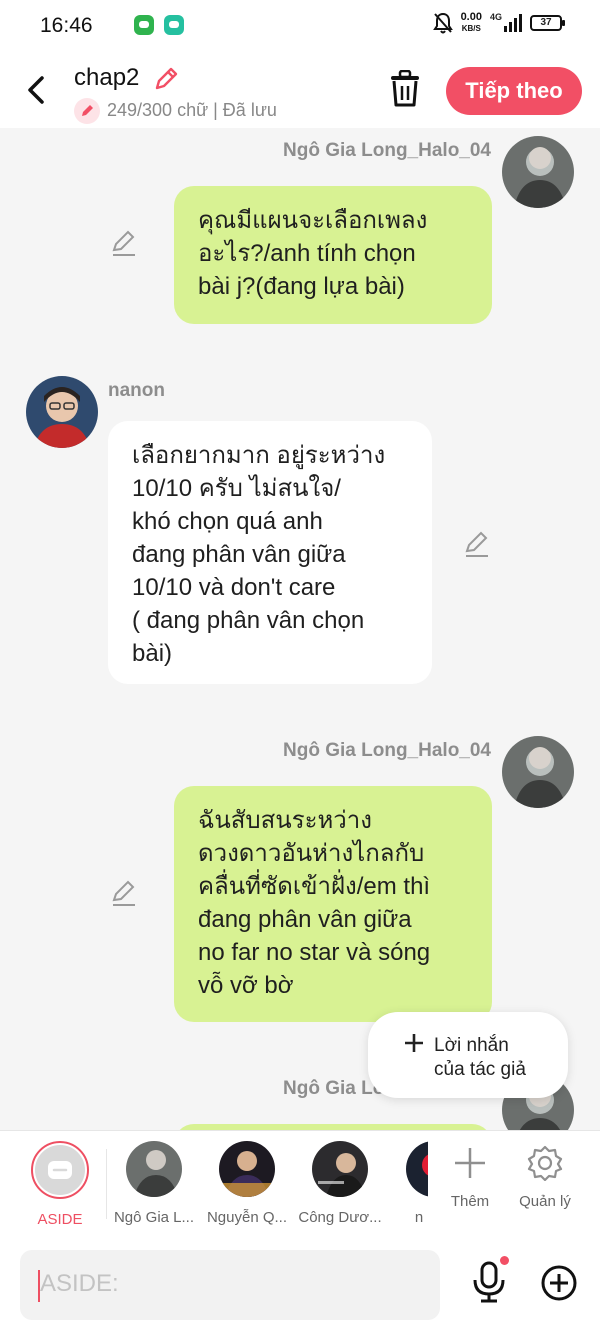 The width and height of the screenshot is (600, 1333). What do you see at coordinates (87, 111) in the screenshot?
I see `word-count-pencil-icon` at bounding box center [87, 111].